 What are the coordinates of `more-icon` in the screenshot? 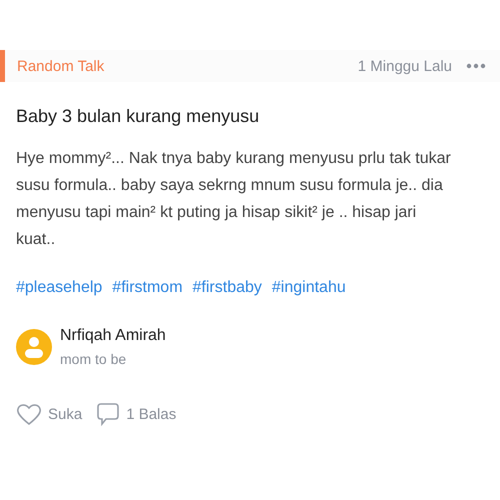 It's located at (476, 66).